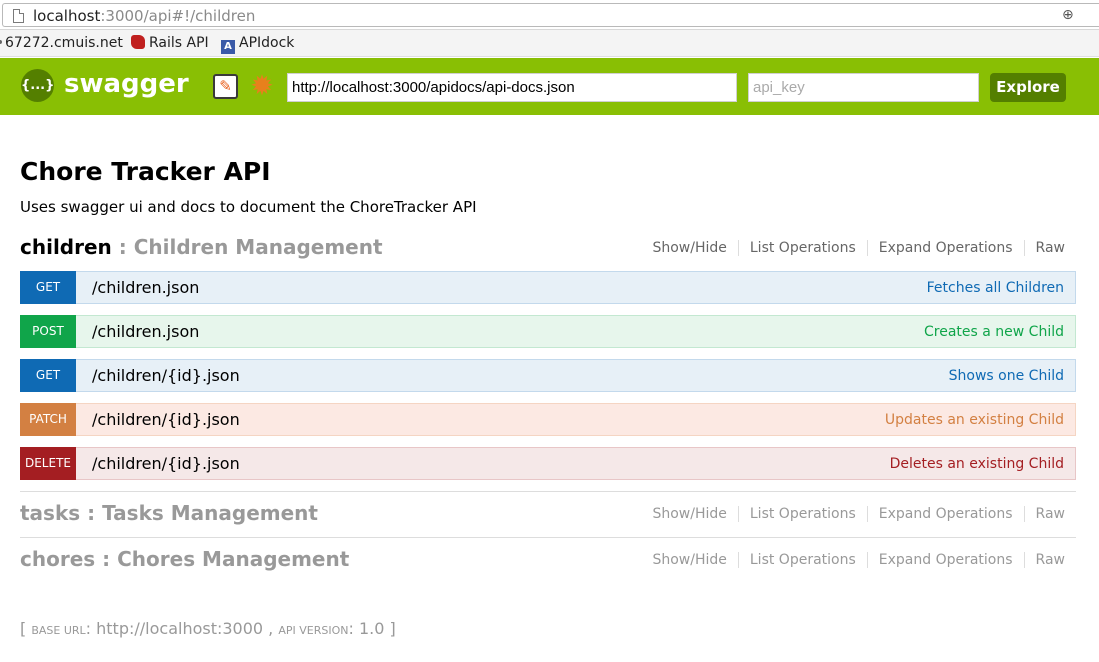  What do you see at coordinates (126, 84) in the screenshot?
I see `swagger-title: swagger` at bounding box center [126, 84].